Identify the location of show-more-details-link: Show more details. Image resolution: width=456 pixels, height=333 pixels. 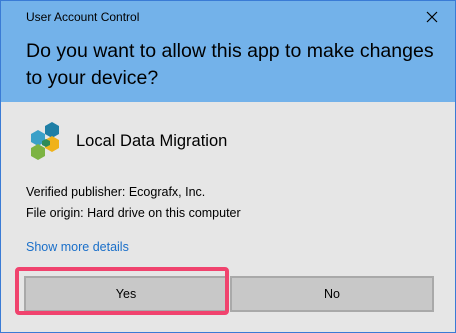
(77, 247).